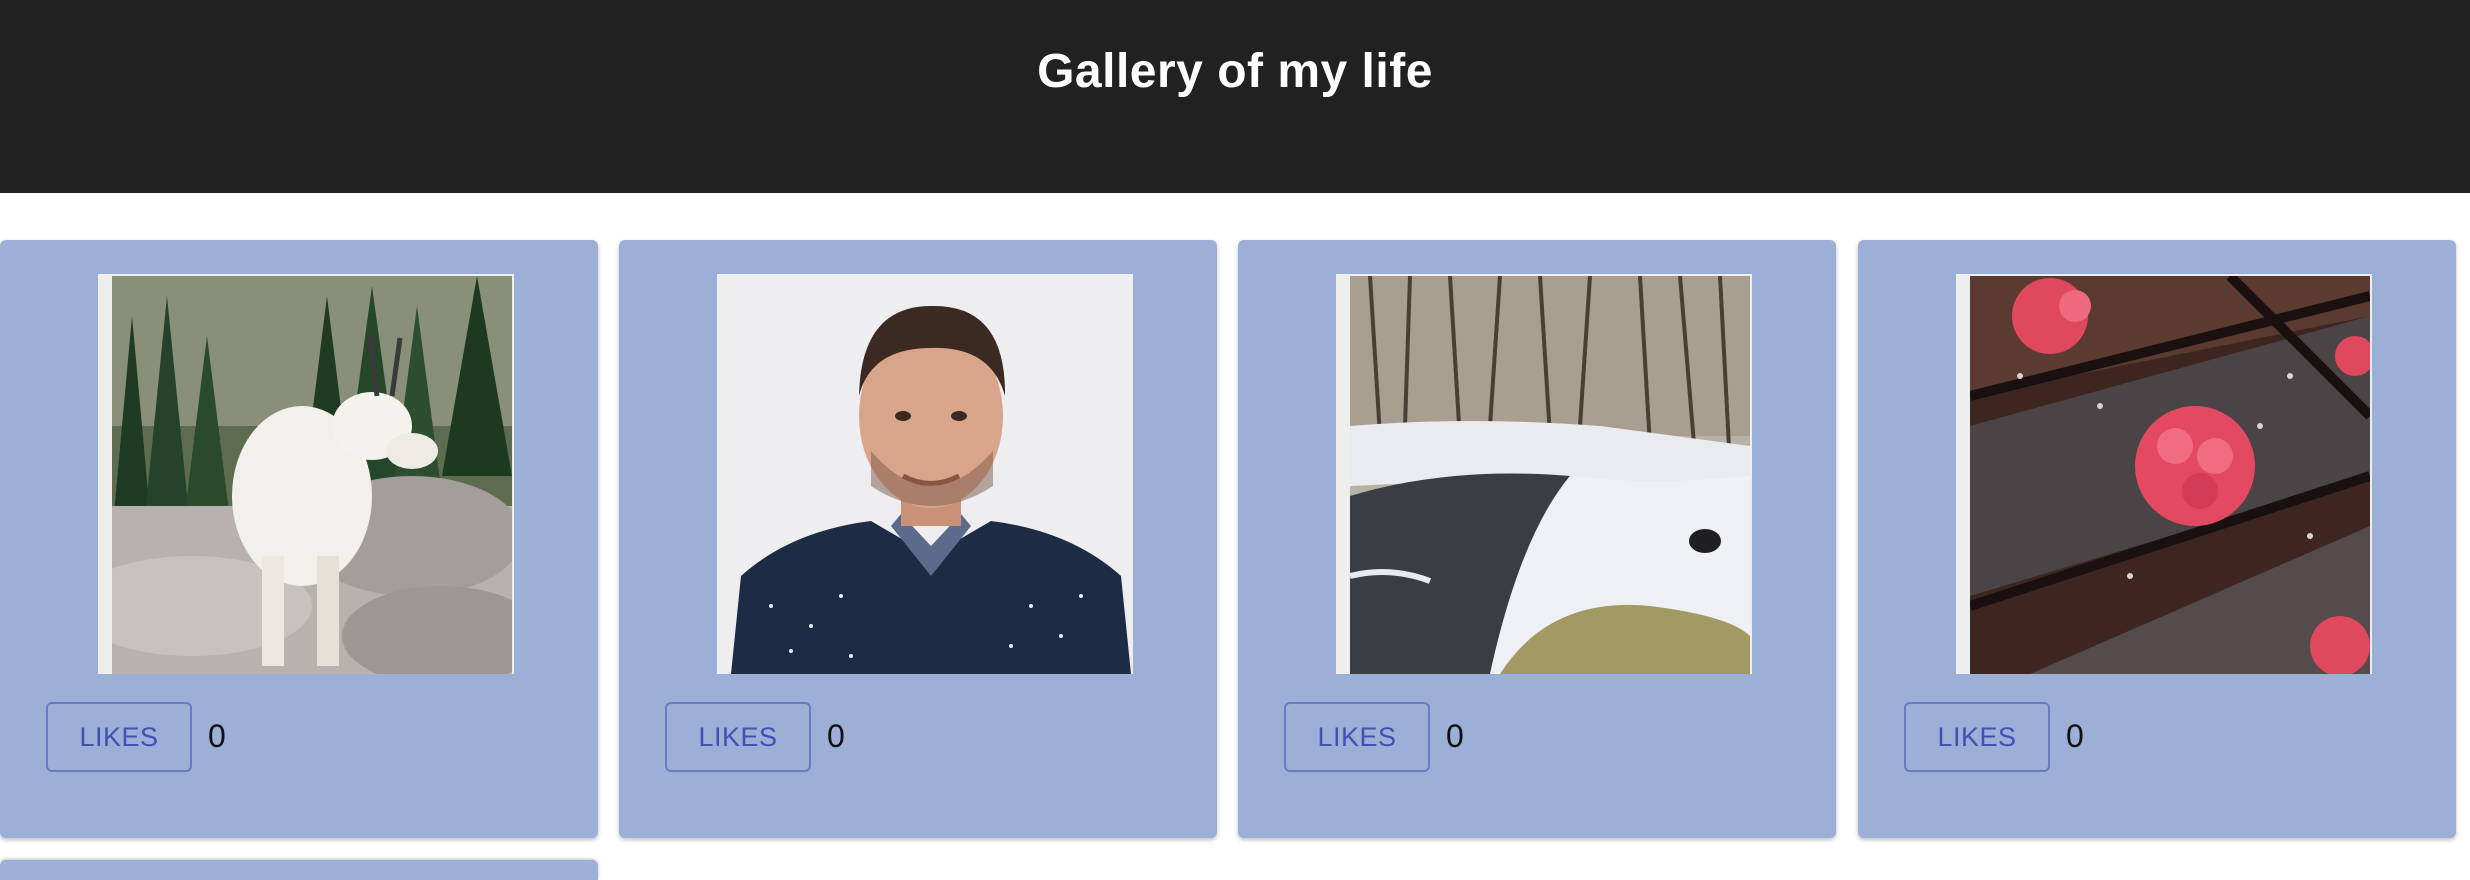 This screenshot has width=2470, height=880. I want to click on raspberry-chocolate-photo, so click(2170, 475).